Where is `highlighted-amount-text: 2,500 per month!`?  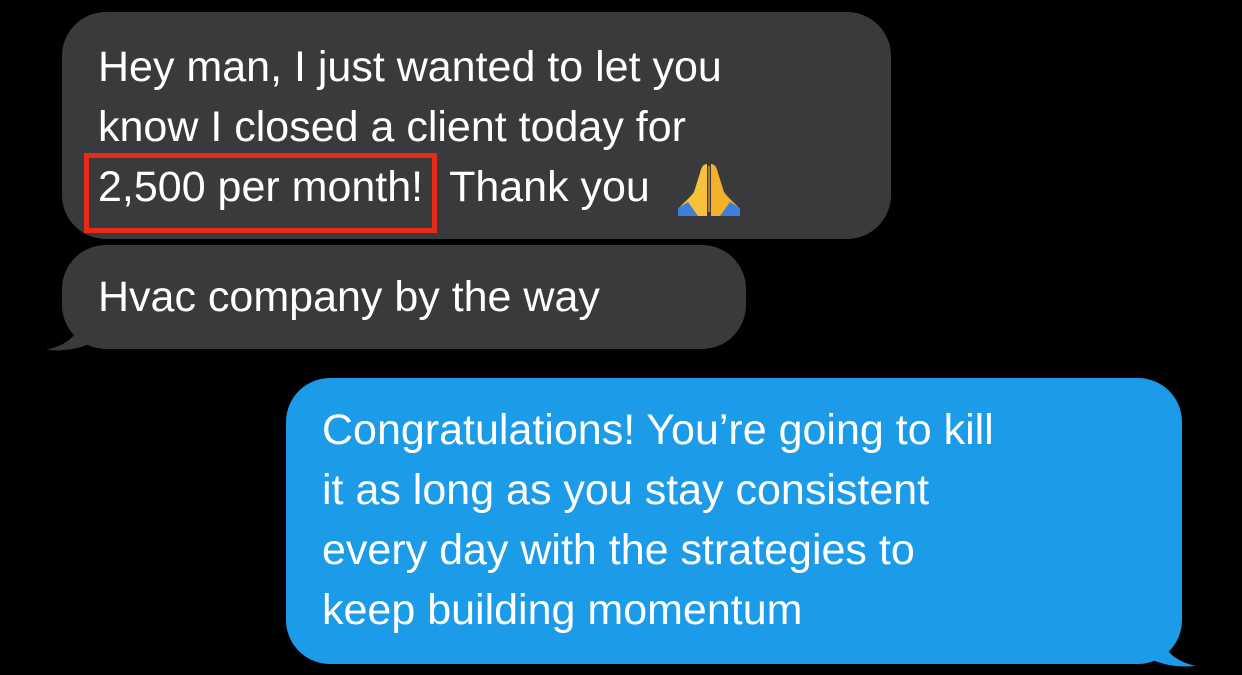
highlighted-amount-text: 2,500 per month! is located at coordinates (261, 187).